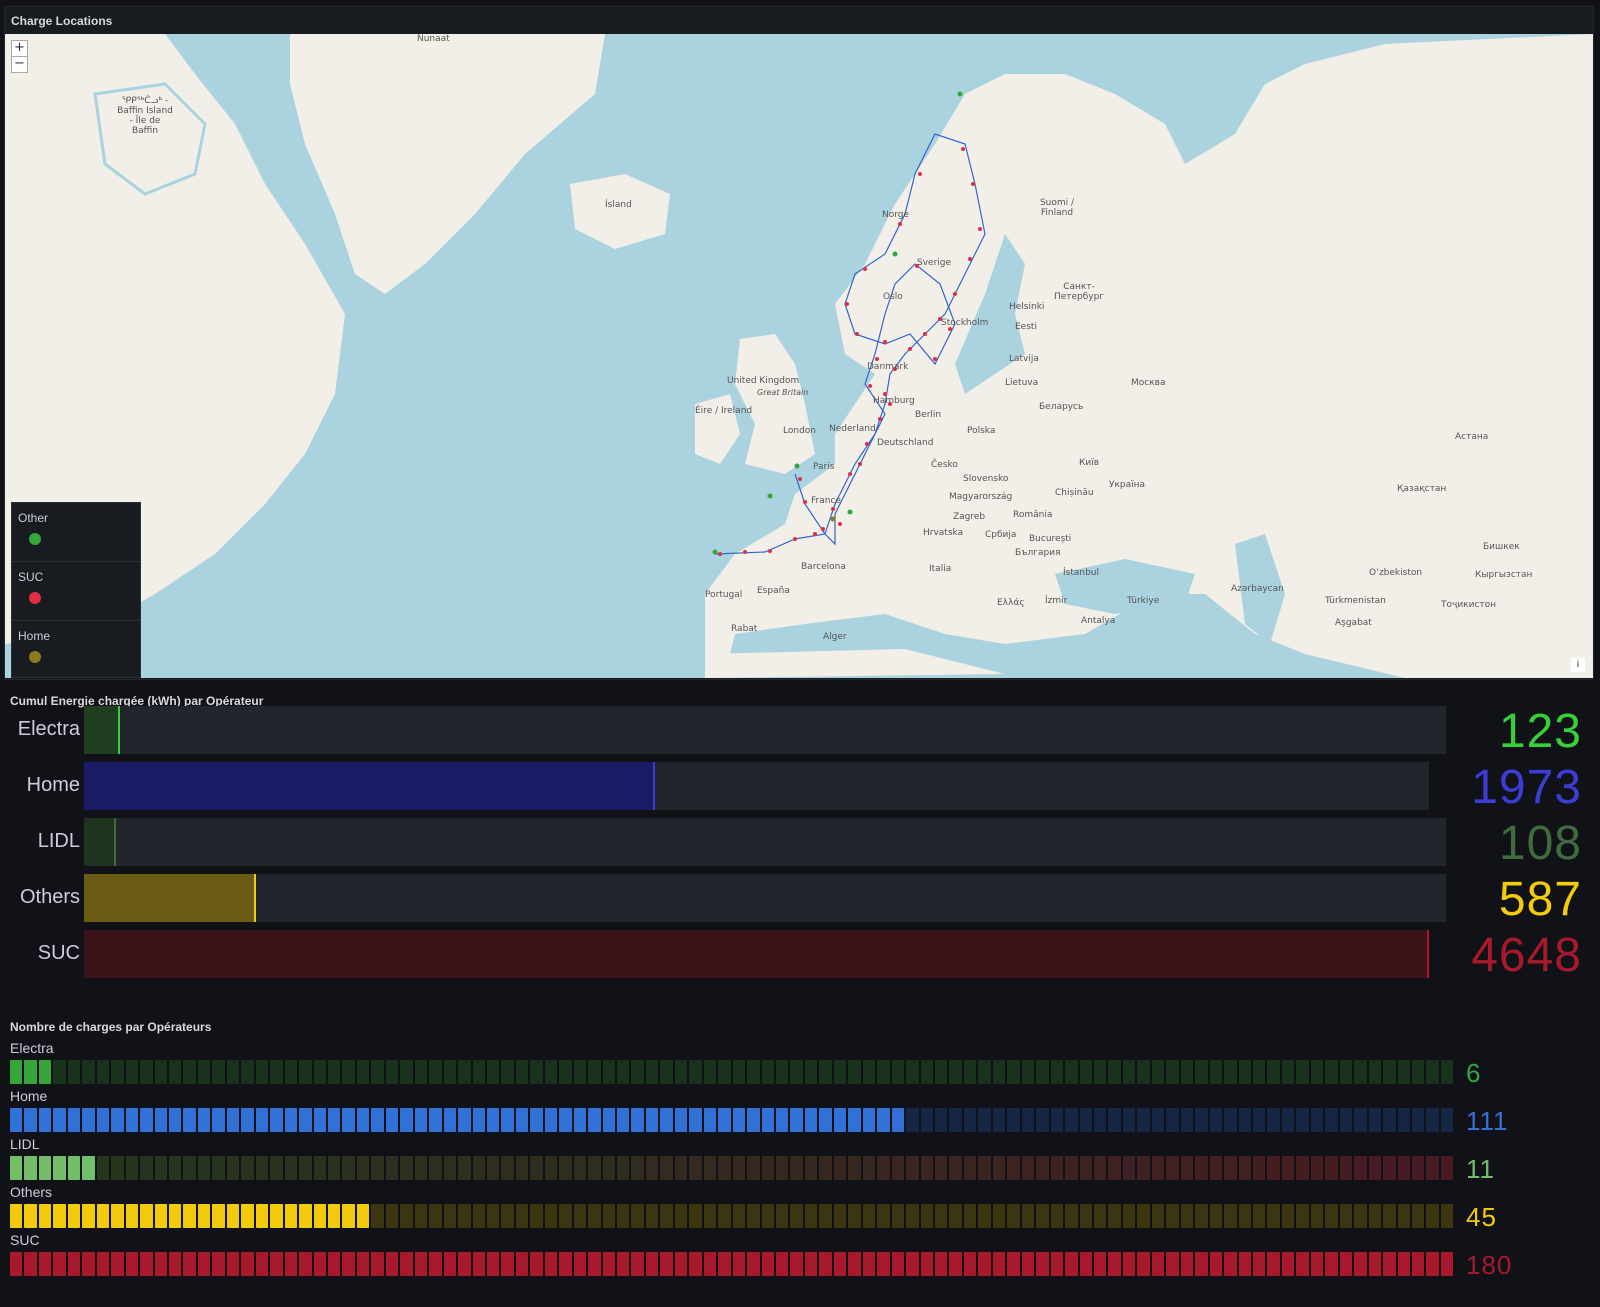 This screenshot has height=1307, width=1600. Describe the element at coordinates (35, 657) in the screenshot. I see `legend-dot` at that location.